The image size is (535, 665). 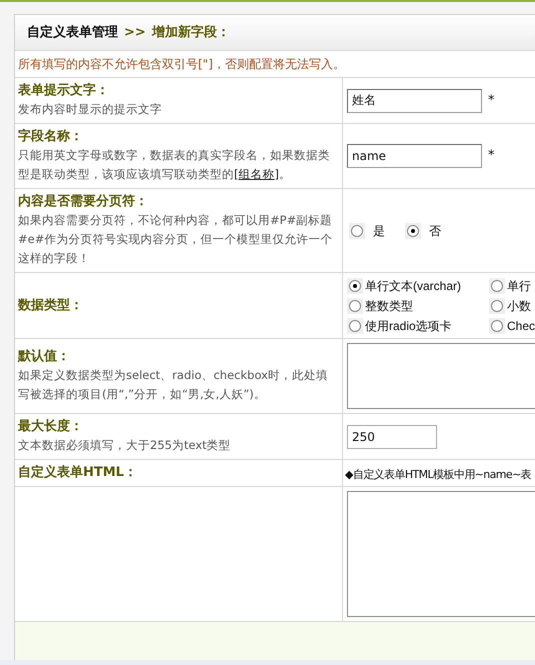 I want to click on field-description: 文本数据必须填写，大于255为text类型, so click(x=125, y=445).